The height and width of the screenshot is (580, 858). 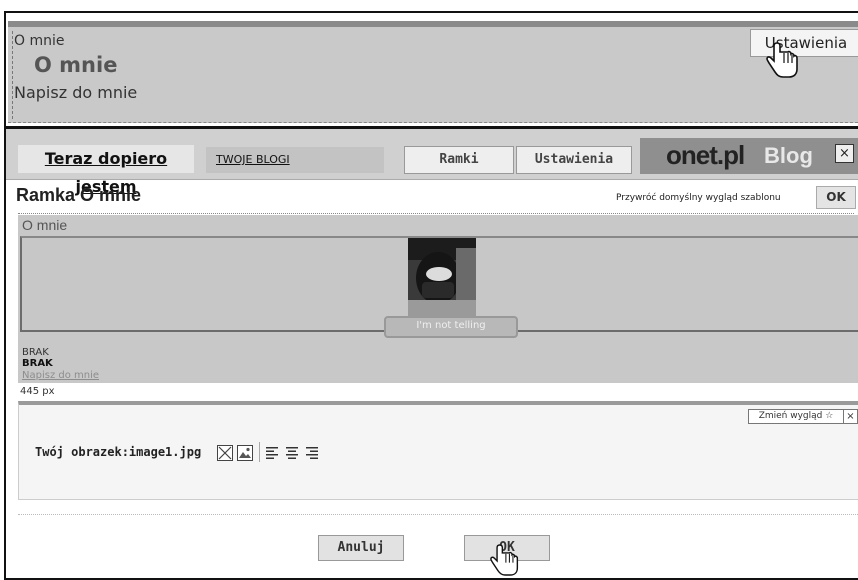 What do you see at coordinates (45, 225) in the screenshot?
I see `preview-frame-label: O mnie` at bounding box center [45, 225].